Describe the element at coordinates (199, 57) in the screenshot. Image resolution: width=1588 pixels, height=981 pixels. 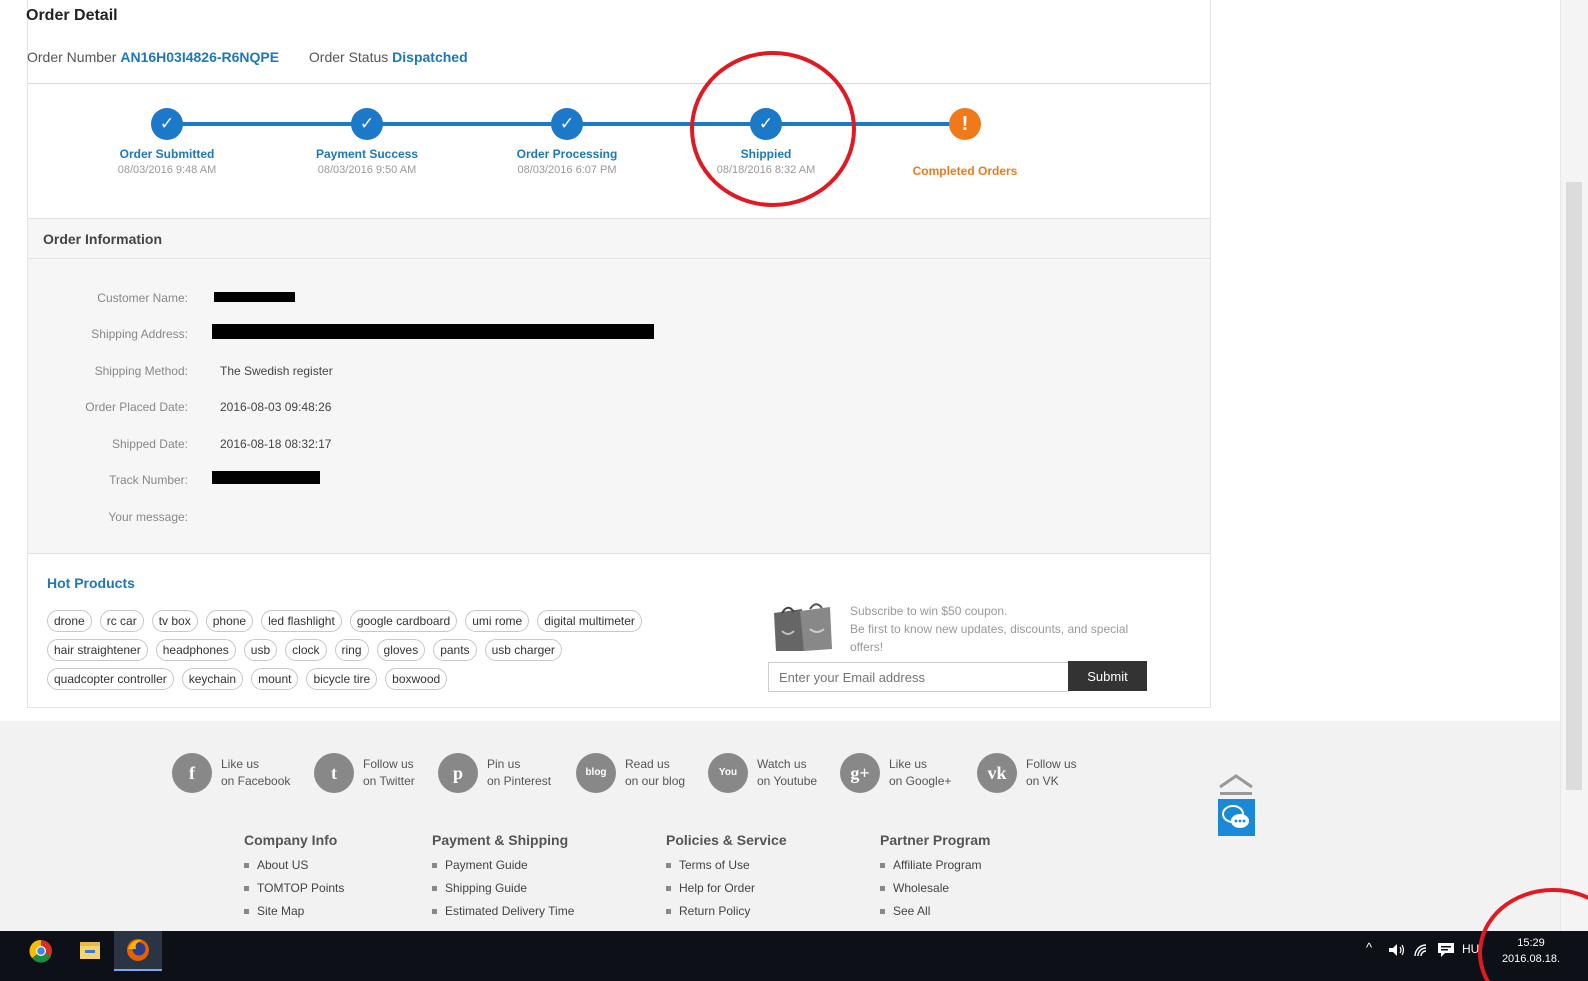
I see `order-number: AN16H03I4826-R6NQPE` at that location.